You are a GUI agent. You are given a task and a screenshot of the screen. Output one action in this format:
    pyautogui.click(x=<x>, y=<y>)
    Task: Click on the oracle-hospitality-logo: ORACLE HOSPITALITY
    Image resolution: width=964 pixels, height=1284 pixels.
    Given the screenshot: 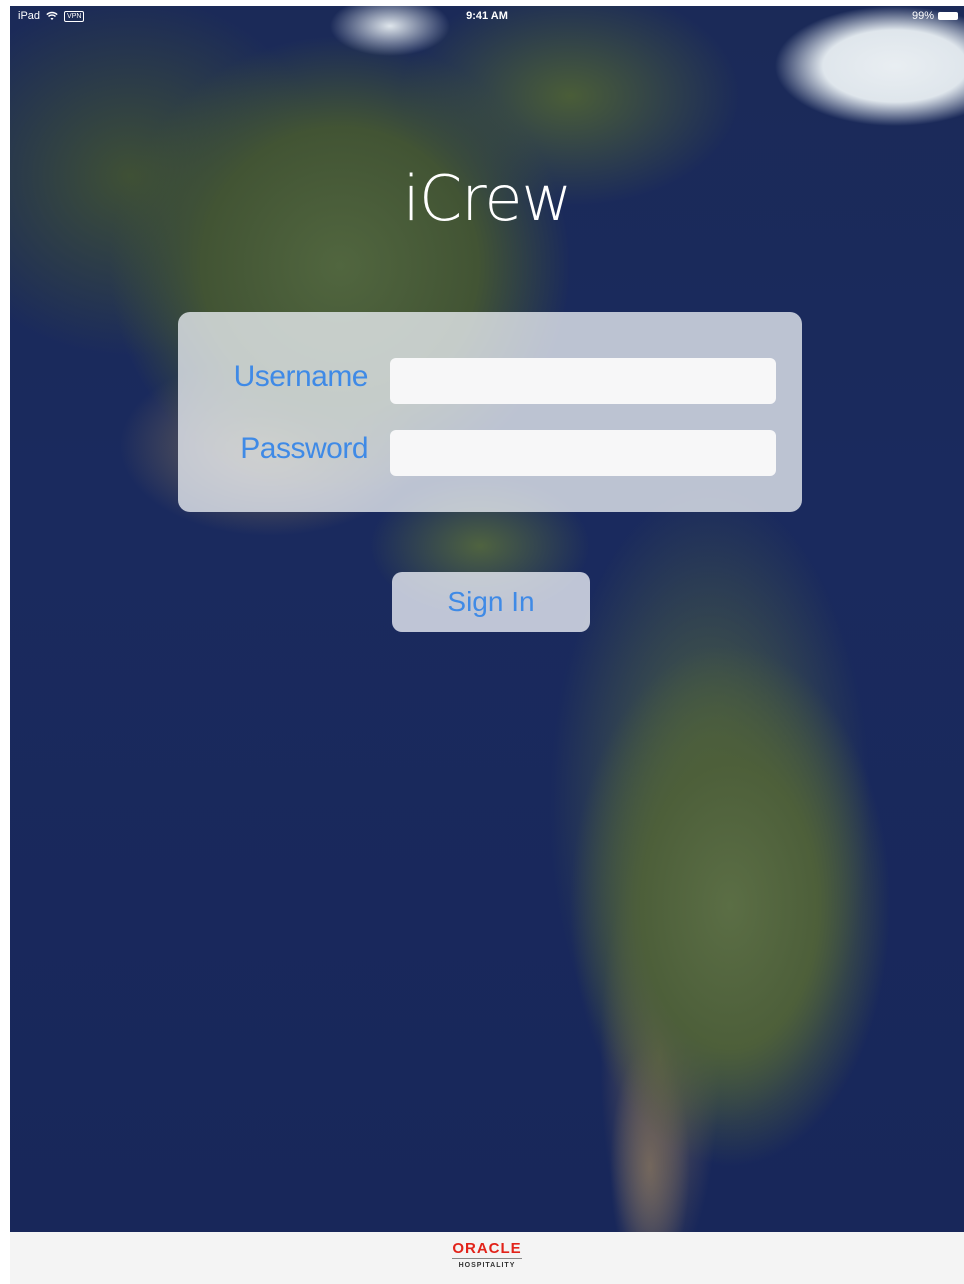 What is the action you would take?
    pyautogui.click(x=487, y=1254)
    